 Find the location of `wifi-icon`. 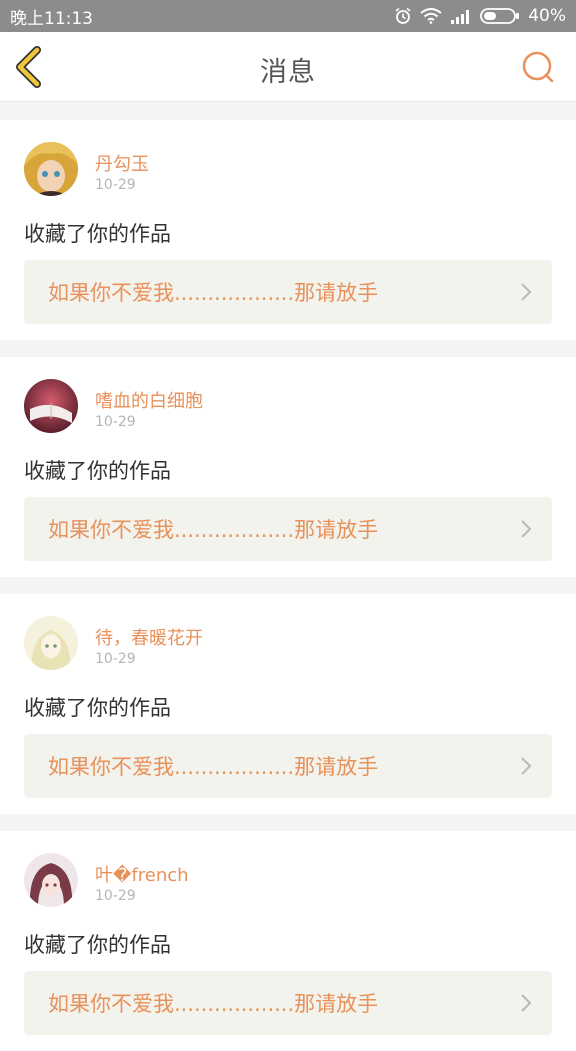

wifi-icon is located at coordinates (431, 16).